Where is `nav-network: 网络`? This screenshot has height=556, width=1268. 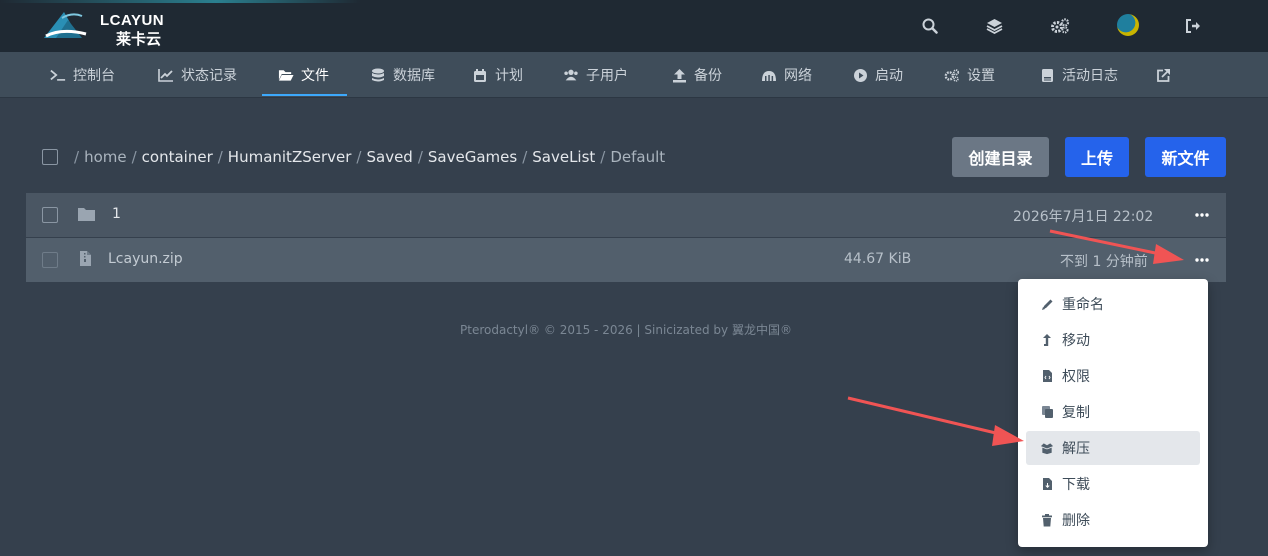
nav-network: 网络 is located at coordinates (786, 75).